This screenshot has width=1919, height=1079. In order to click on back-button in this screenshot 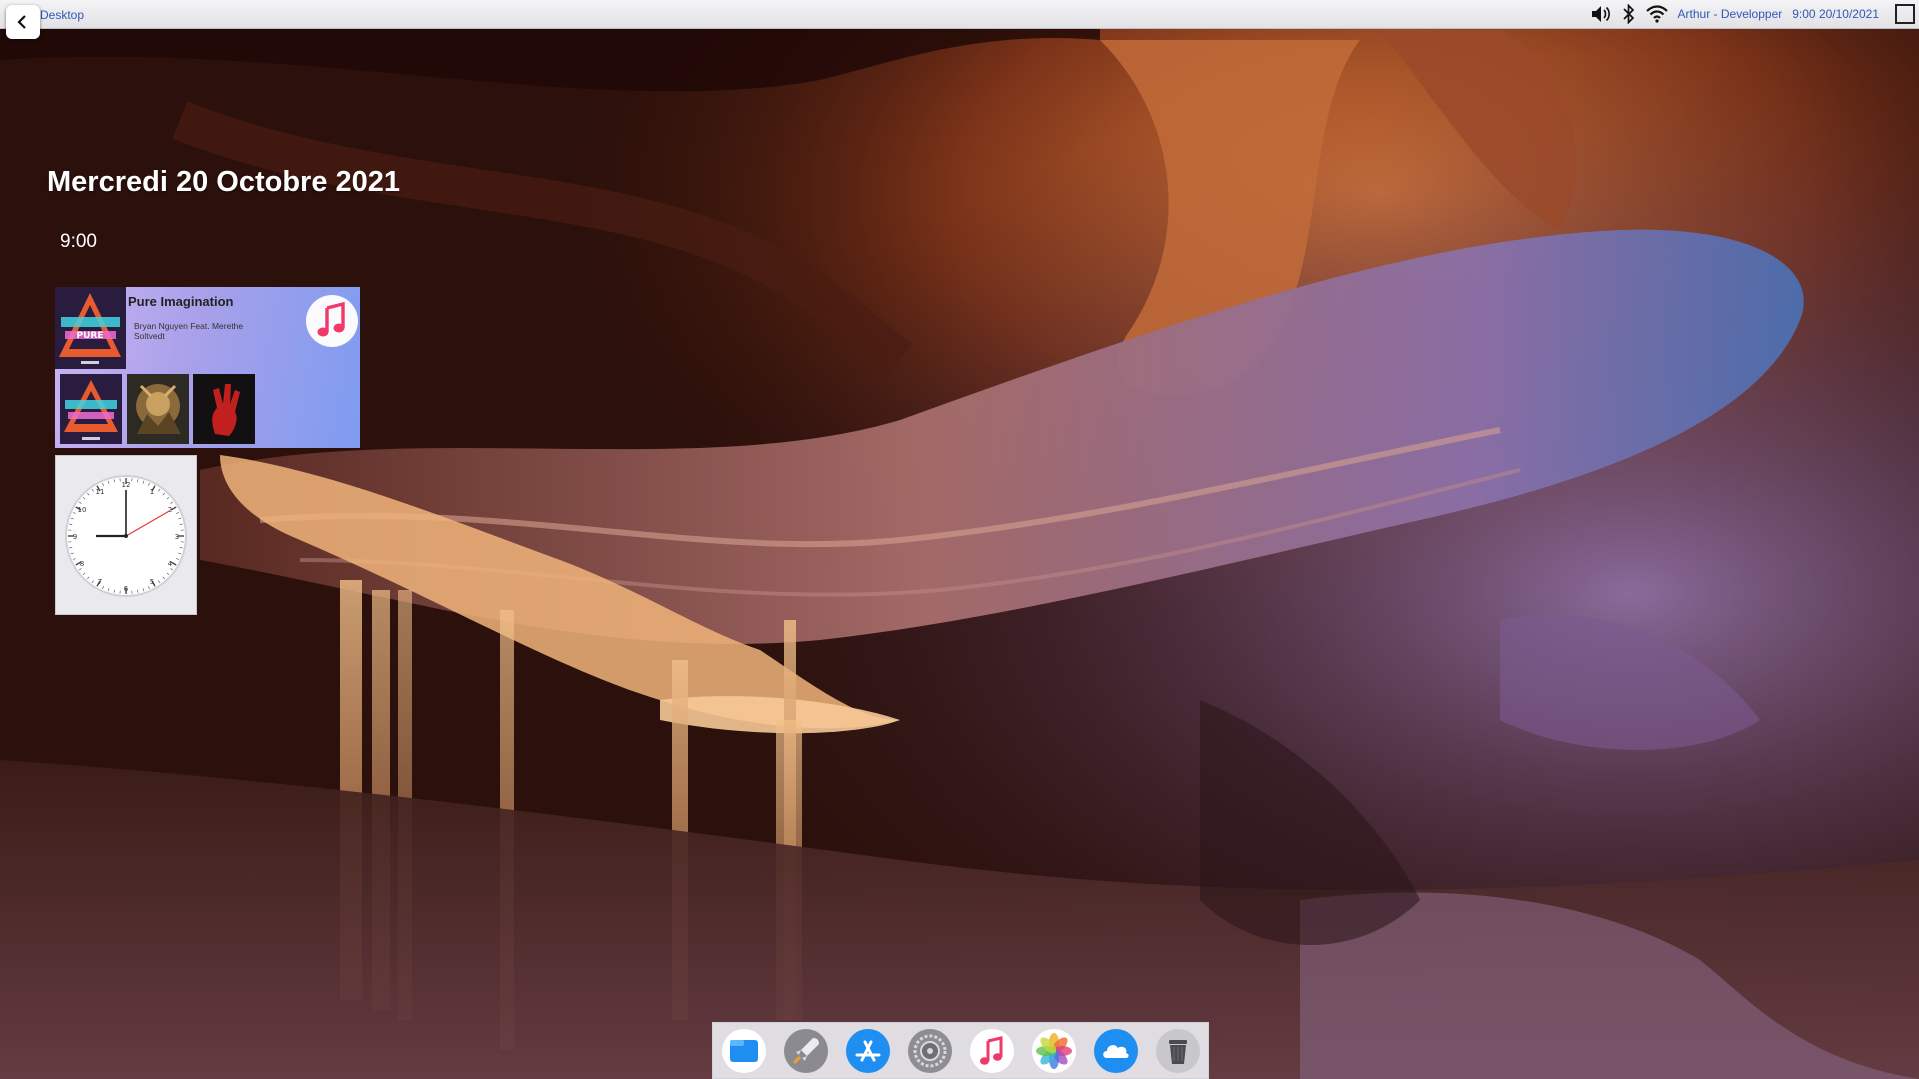, I will do `click(23, 22)`.